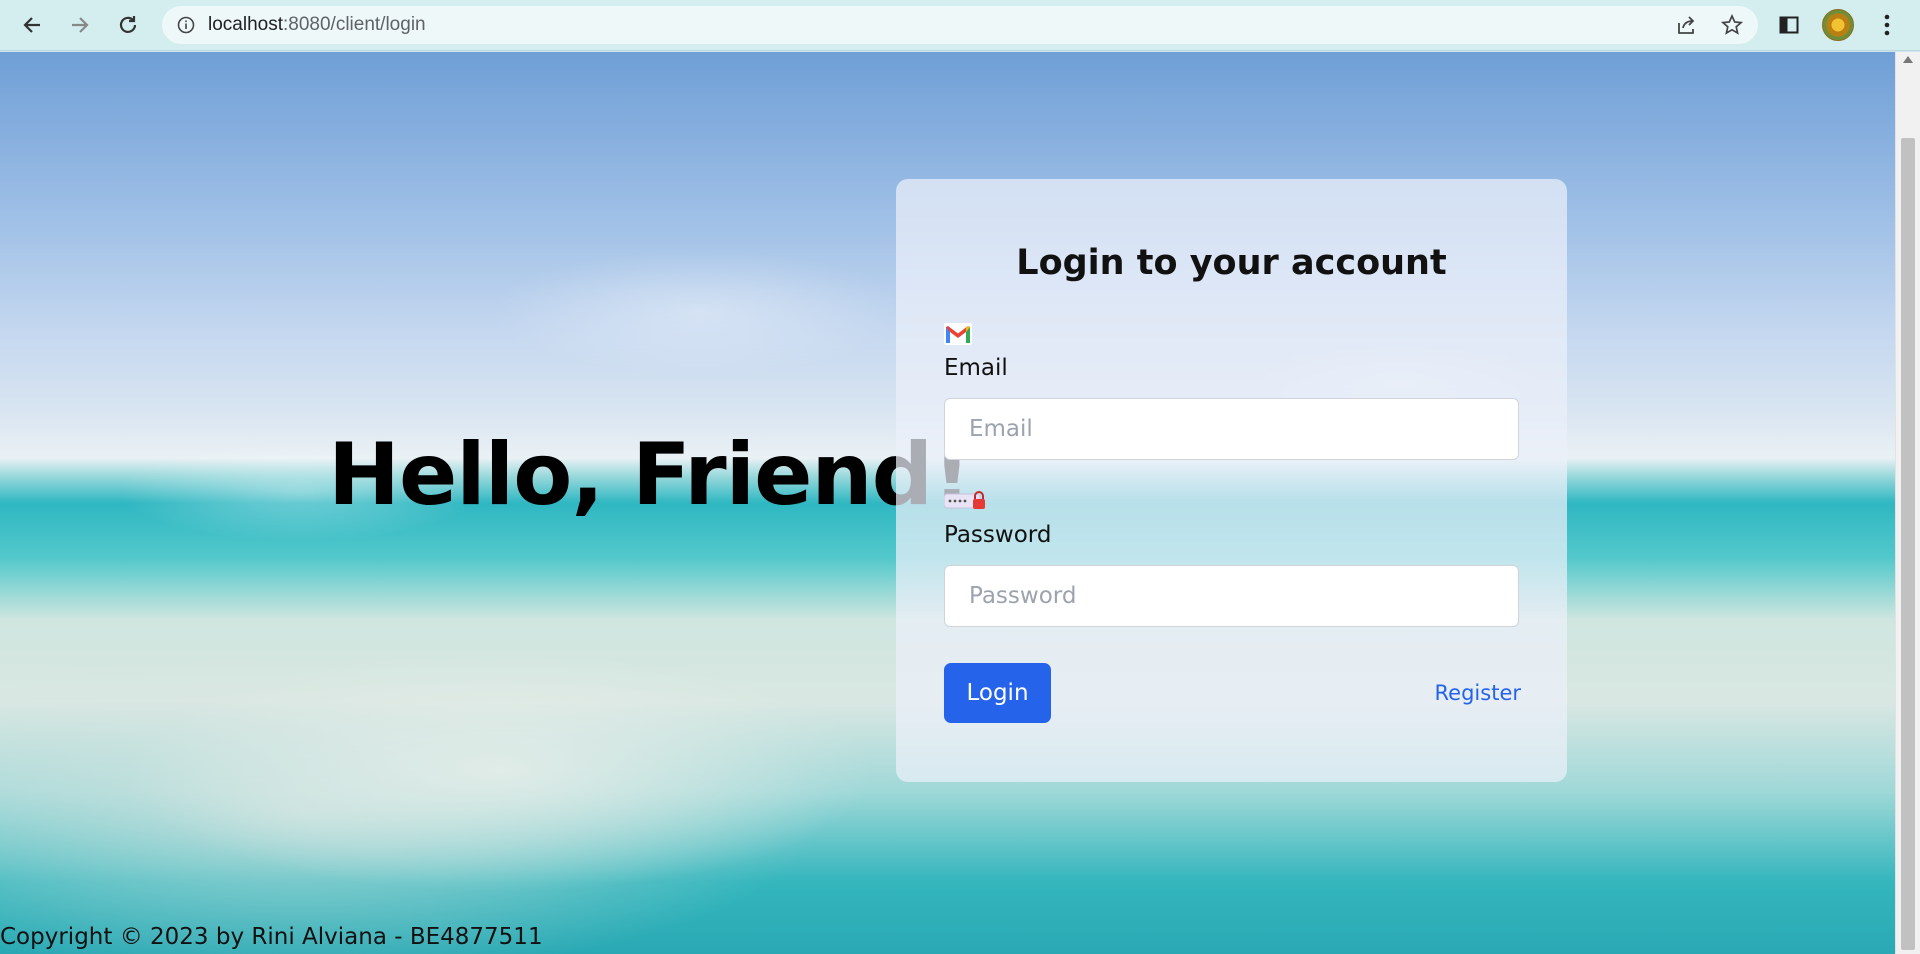  Describe the element at coordinates (186, 25) in the screenshot. I see `info-icon` at that location.